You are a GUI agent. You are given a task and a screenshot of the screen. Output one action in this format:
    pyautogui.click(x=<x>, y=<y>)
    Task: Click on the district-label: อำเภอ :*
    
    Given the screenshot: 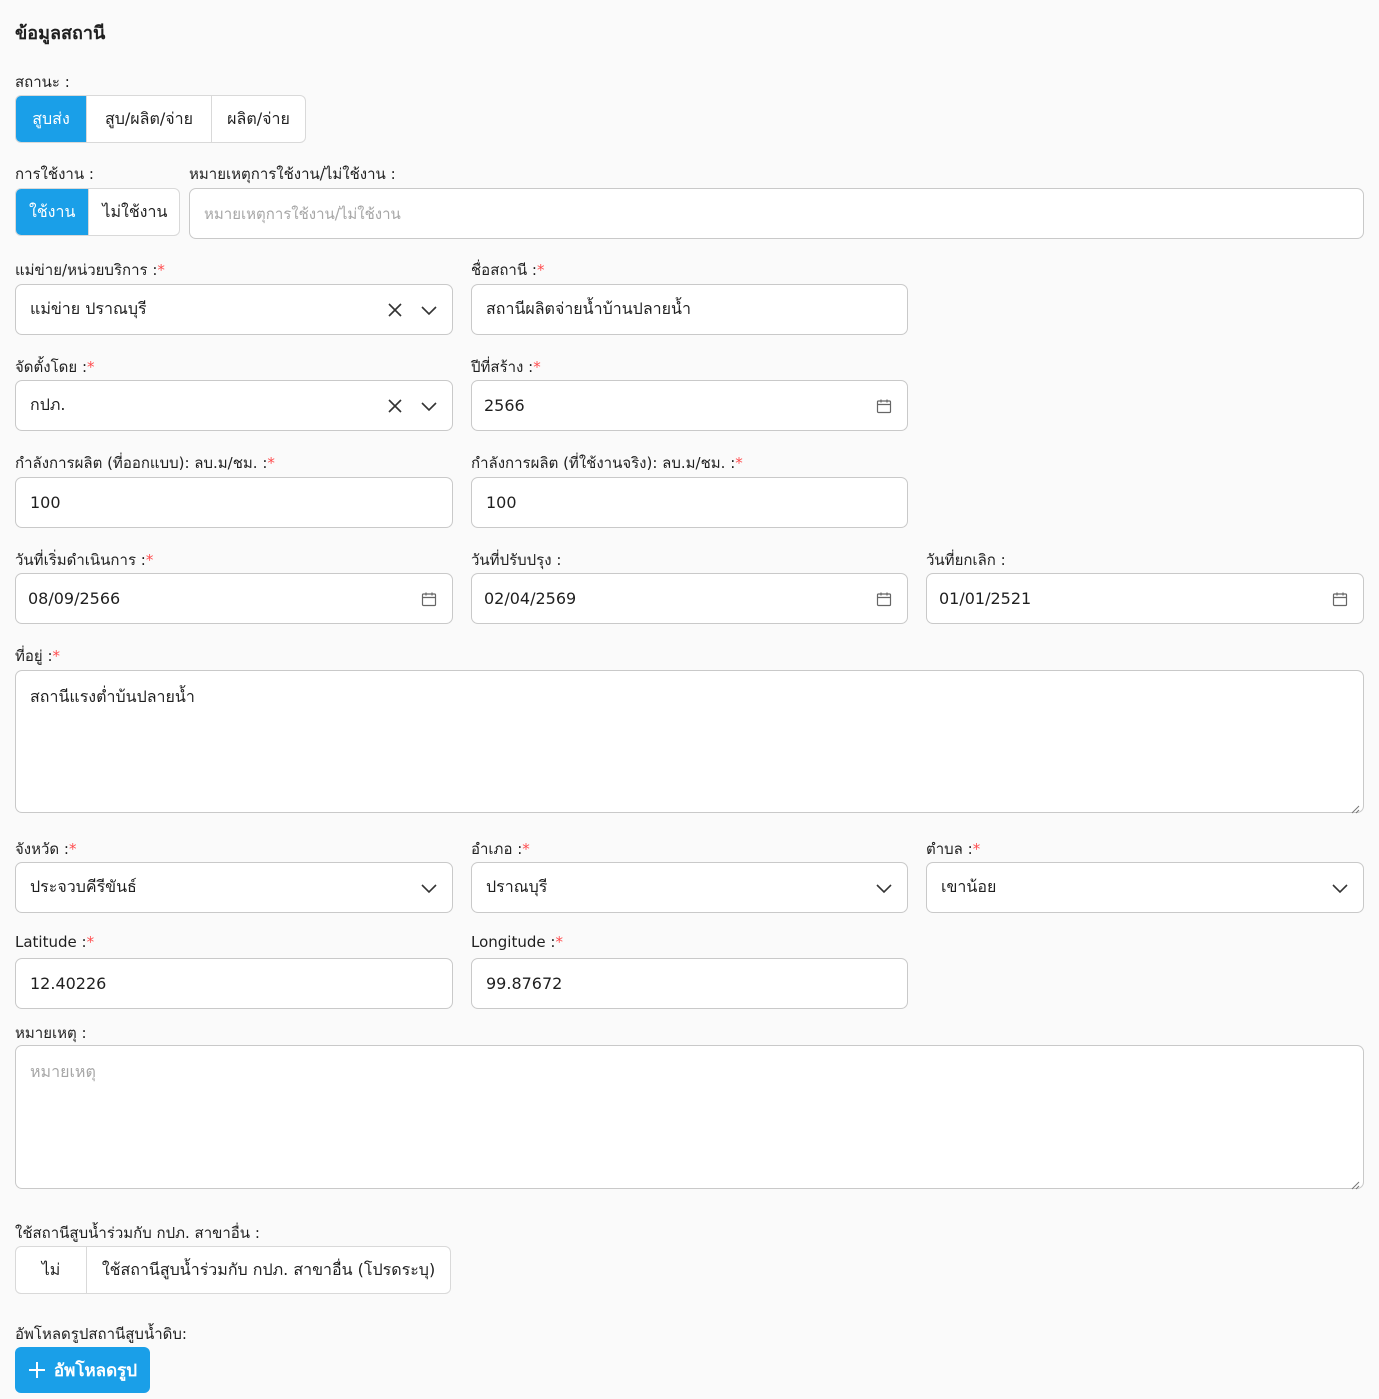 What is the action you would take?
    pyautogui.click(x=500, y=849)
    